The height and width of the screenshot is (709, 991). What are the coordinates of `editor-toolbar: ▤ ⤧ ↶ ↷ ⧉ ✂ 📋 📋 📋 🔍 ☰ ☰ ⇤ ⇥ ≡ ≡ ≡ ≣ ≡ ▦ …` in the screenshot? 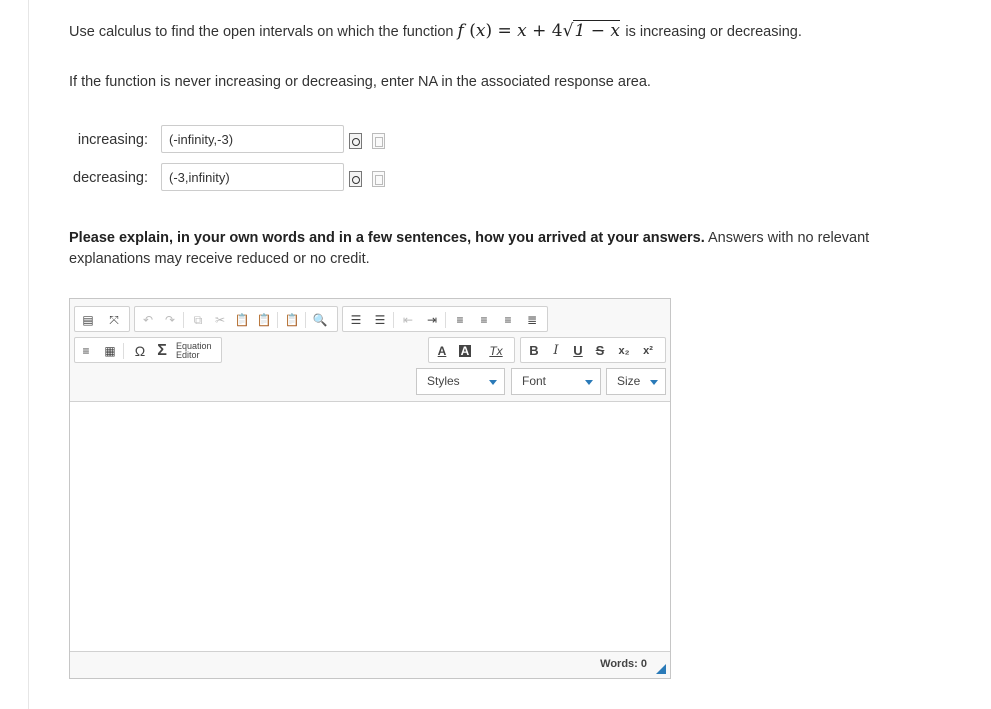 It's located at (370, 350).